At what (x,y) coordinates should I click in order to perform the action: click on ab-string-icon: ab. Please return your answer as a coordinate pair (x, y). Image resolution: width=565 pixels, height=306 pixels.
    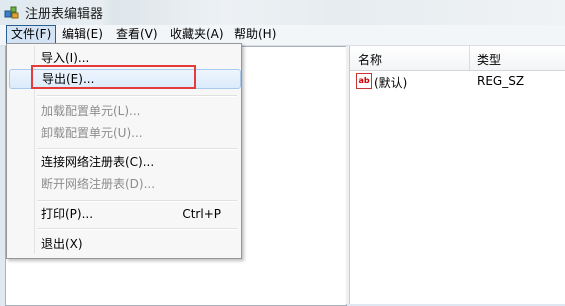
    Looking at the image, I should click on (364, 81).